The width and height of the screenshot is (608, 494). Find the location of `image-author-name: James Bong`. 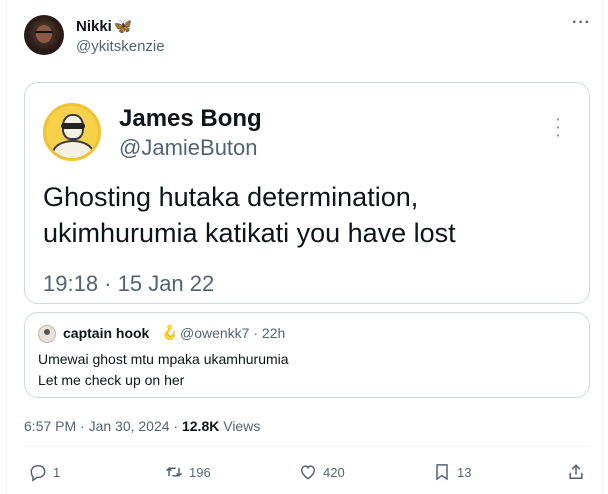

image-author-name: James Bong is located at coordinates (190, 118).